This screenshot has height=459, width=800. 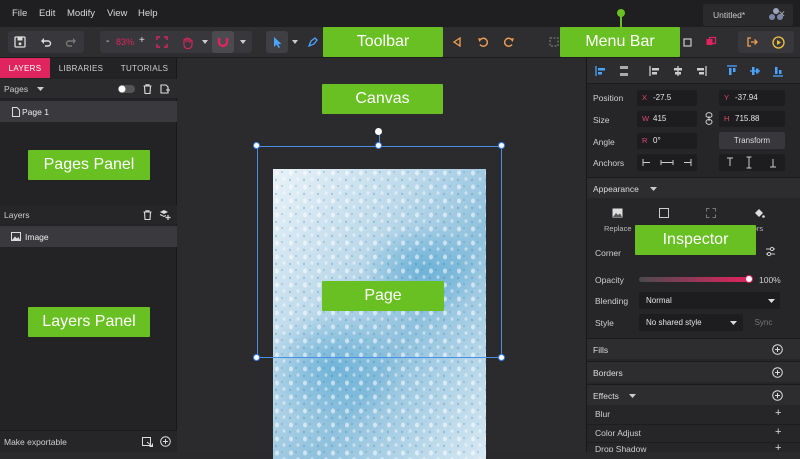 I want to click on y-field: Y -37.94, so click(x=752, y=98).